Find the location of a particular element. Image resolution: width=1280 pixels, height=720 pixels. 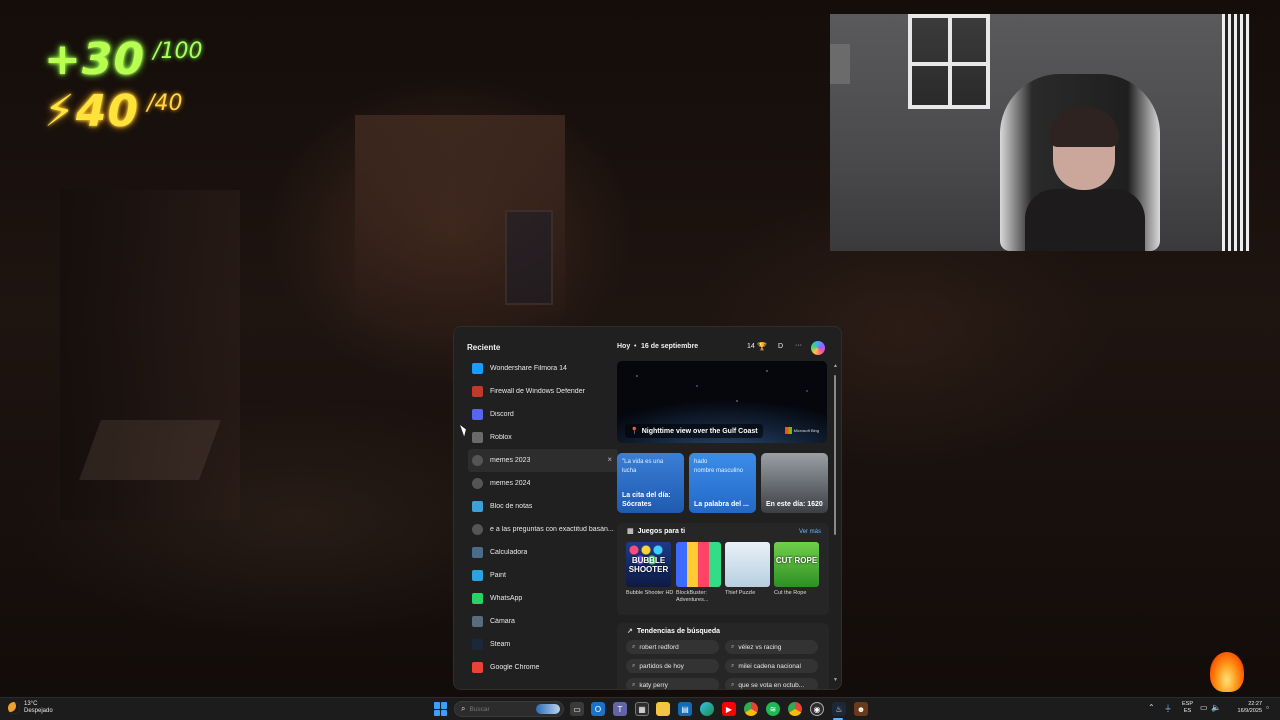

trophy-icon: 🏆 is located at coordinates (762, 346).